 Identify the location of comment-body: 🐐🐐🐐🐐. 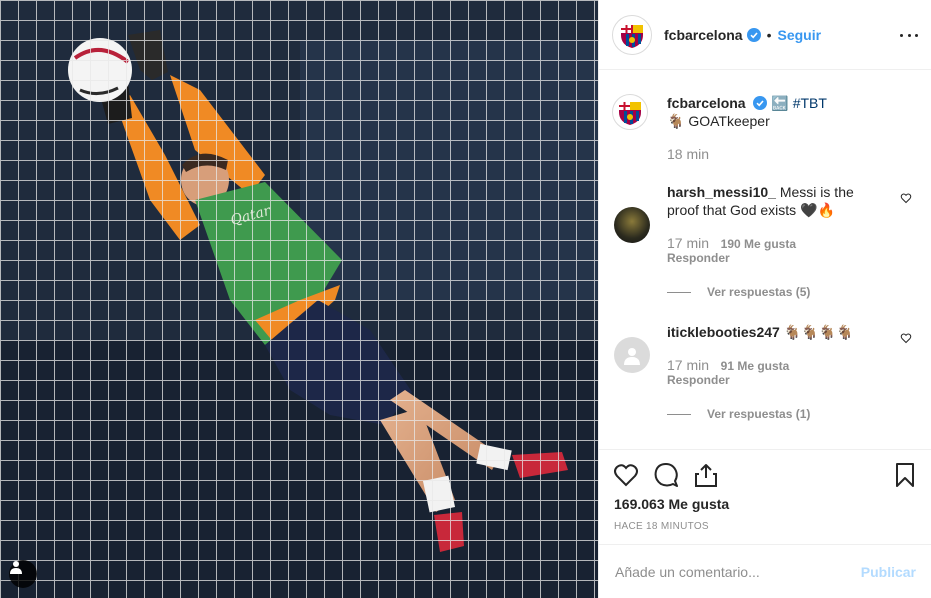
(818, 332).